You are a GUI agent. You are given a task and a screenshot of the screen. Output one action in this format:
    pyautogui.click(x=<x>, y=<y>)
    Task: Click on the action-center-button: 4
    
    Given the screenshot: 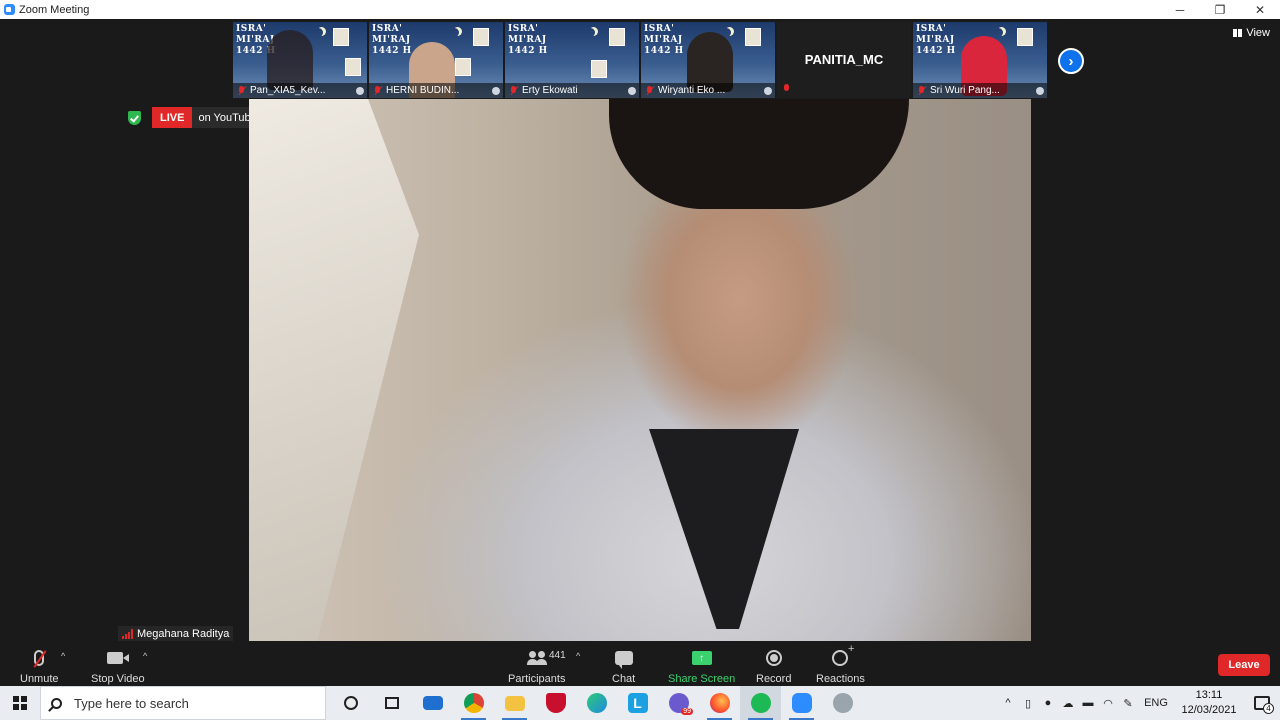 What is the action you would take?
    pyautogui.click(x=1262, y=703)
    